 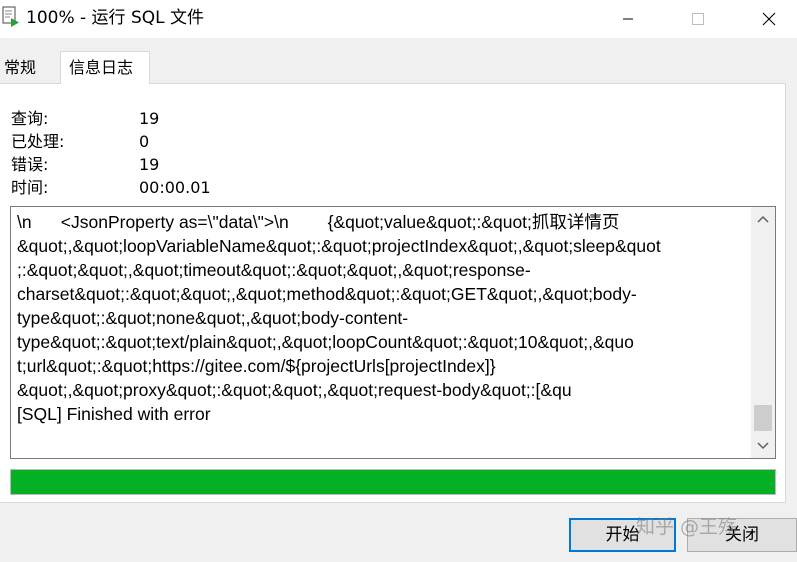 I want to click on minimize-button, so click(x=628, y=19).